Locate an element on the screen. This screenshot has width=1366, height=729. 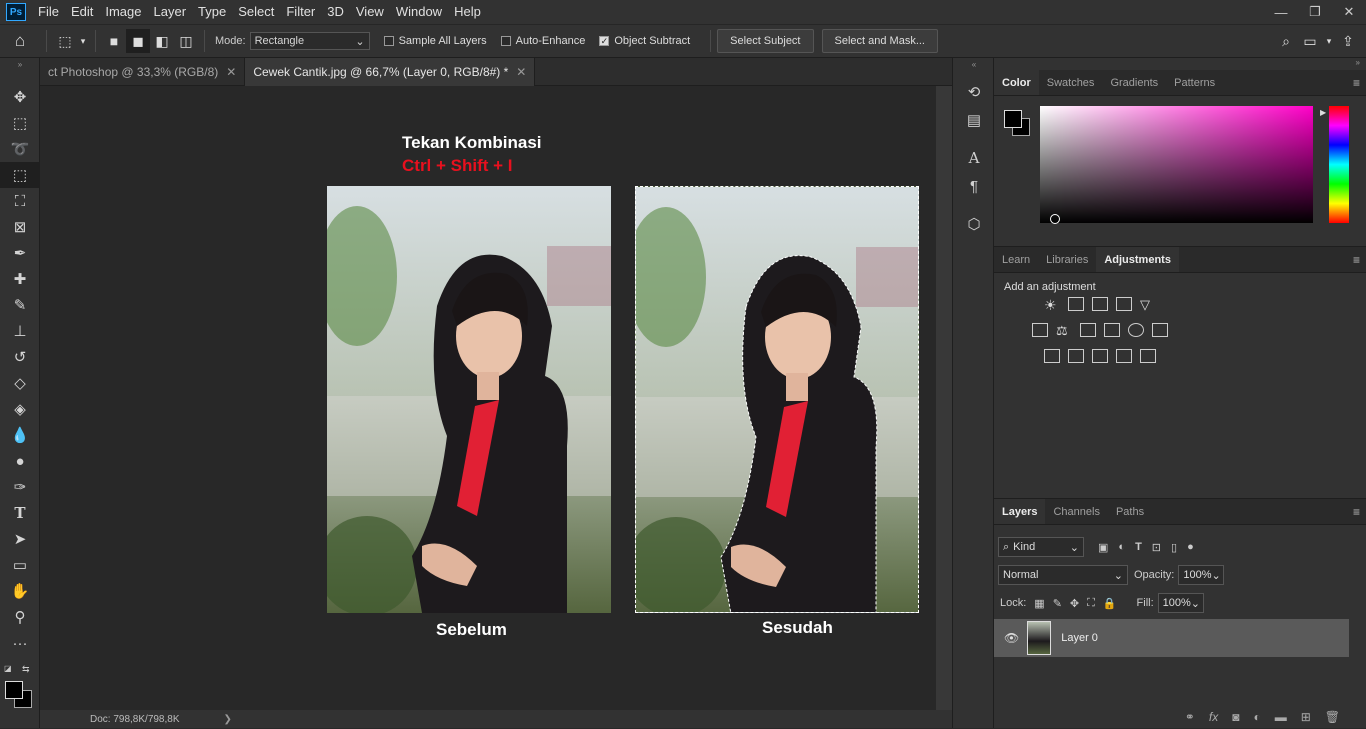
filter-smart-object-icon: ▯ is located at coordinates (1174, 547).